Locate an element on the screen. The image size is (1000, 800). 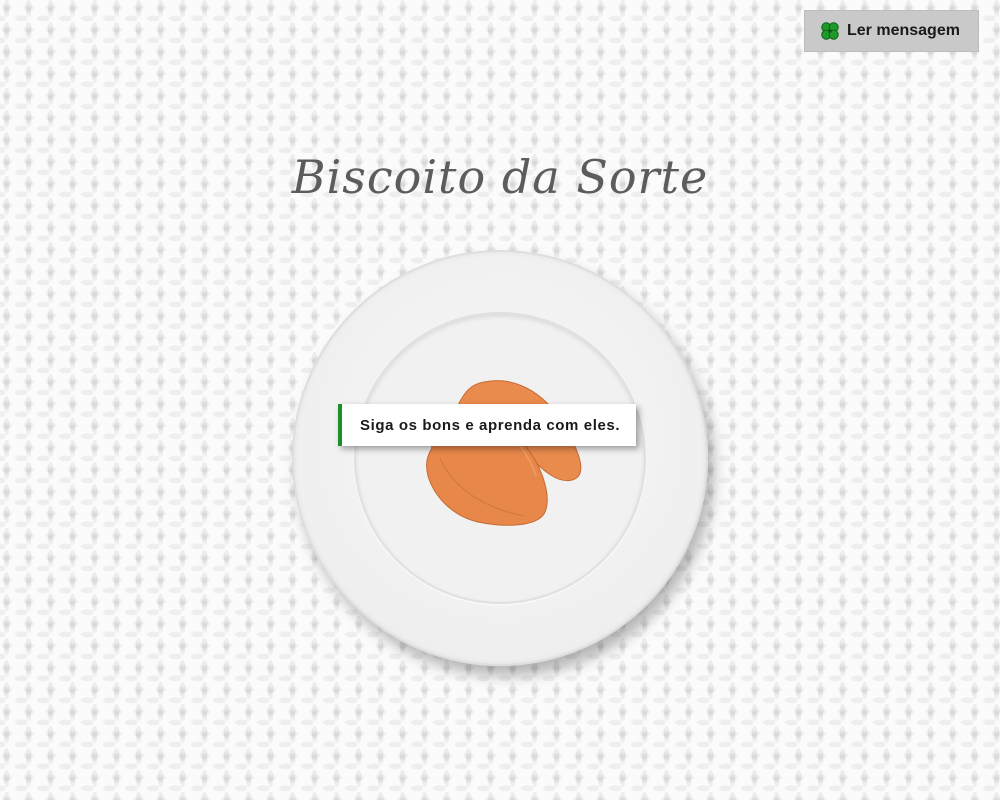
page-title: Biscoito da Sorte is located at coordinates (500, 177).